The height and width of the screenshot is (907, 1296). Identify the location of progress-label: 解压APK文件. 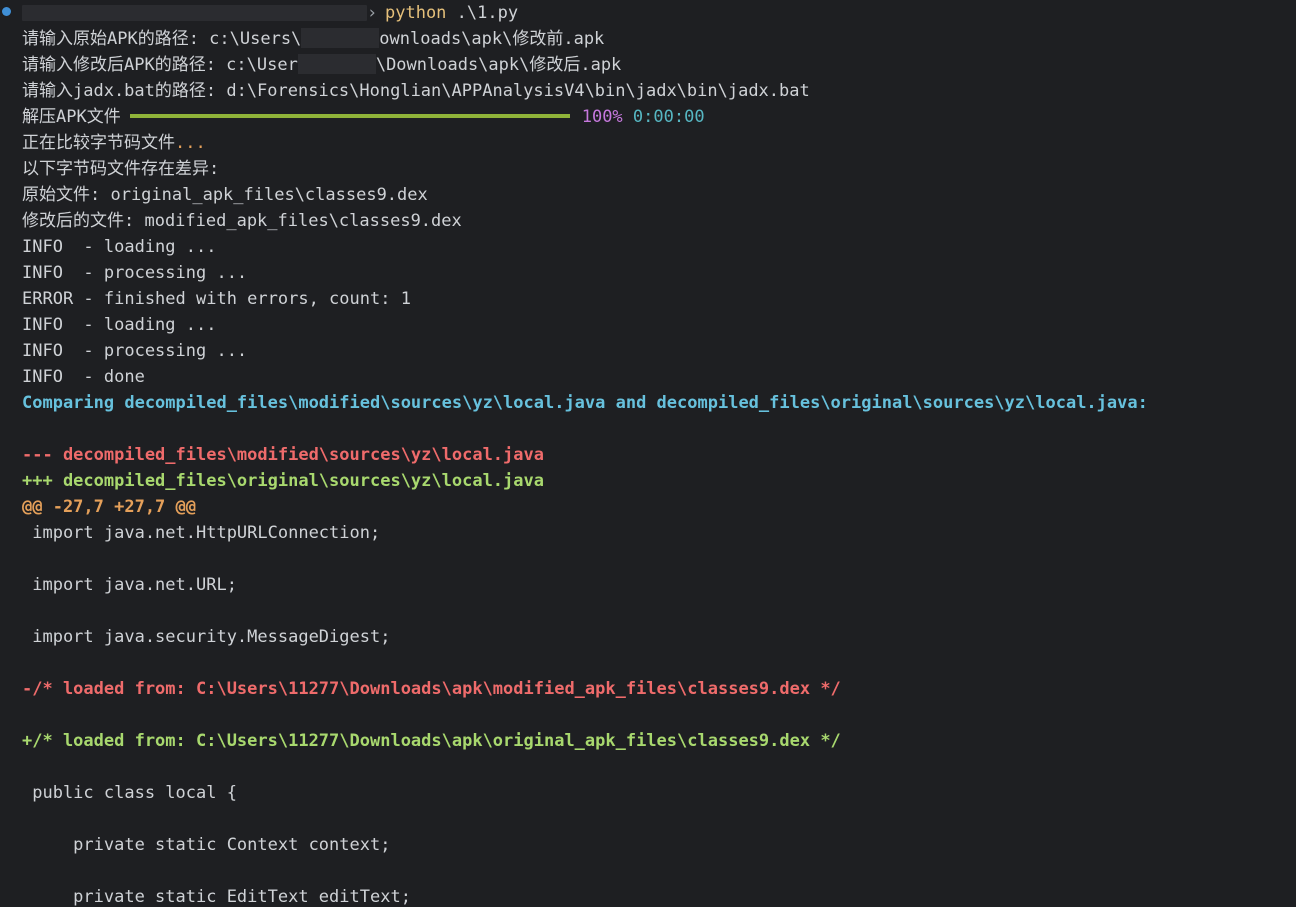
(71, 117).